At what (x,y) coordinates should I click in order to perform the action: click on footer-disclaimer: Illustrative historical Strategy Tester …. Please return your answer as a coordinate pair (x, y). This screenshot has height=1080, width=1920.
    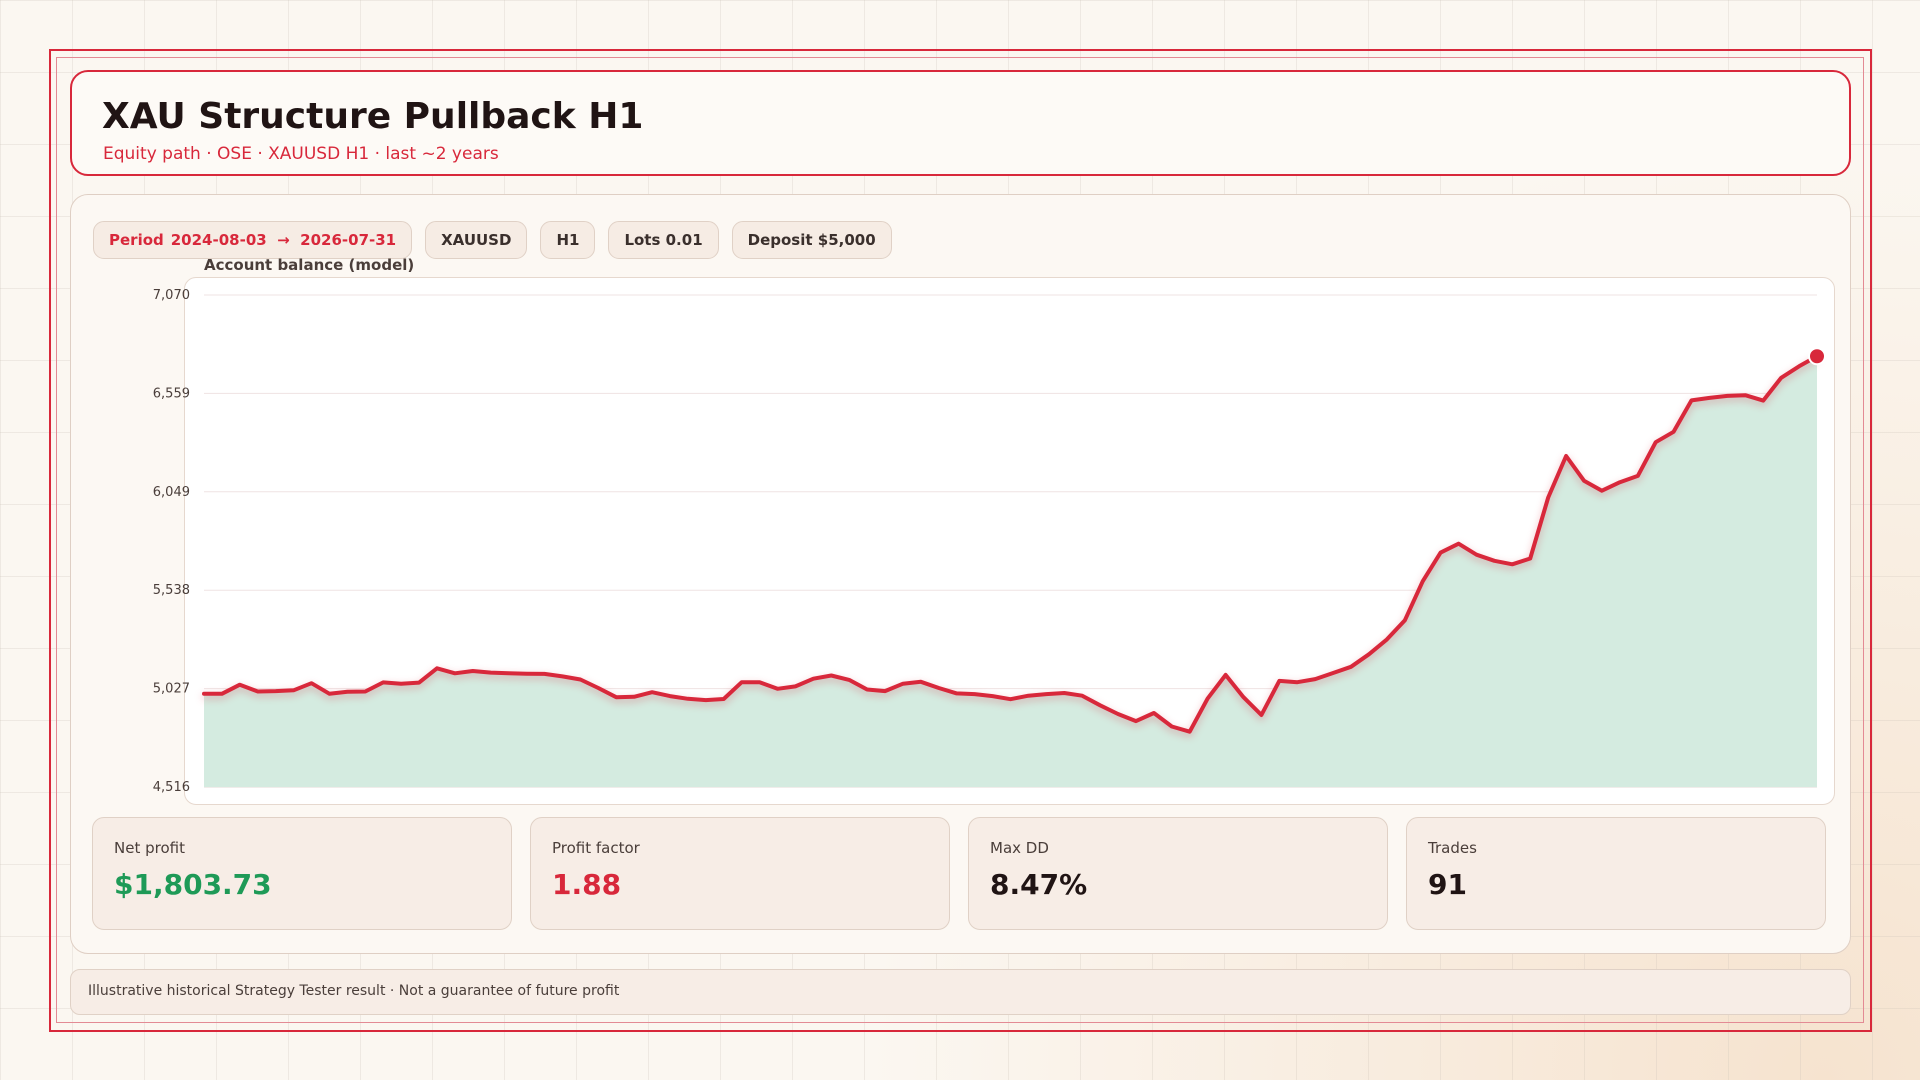
    Looking at the image, I should click on (354, 991).